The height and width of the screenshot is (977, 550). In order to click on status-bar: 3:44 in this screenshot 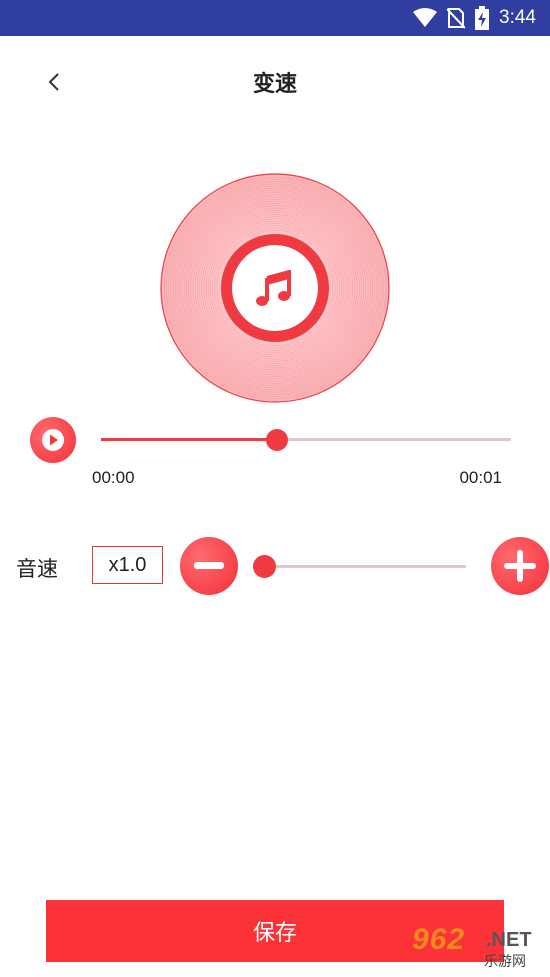, I will do `click(275, 18)`.